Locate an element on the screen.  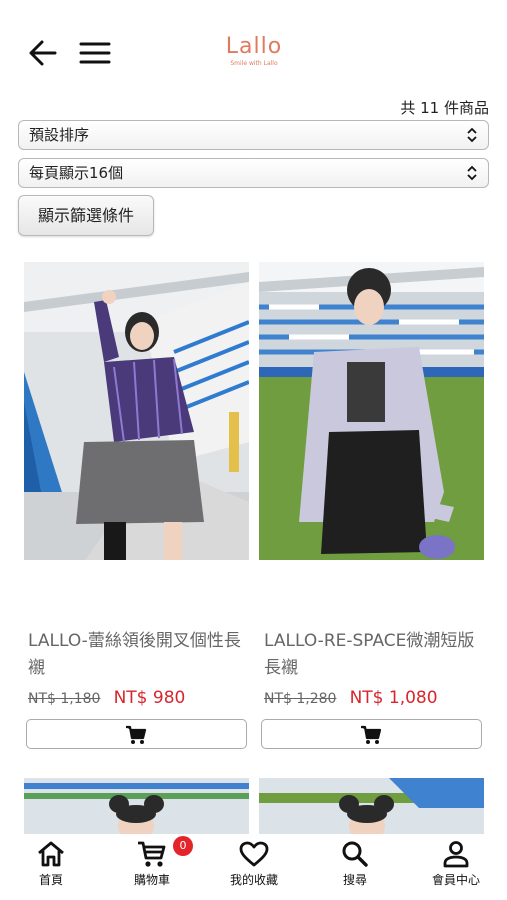
per-page-select-value: 每頁顯示16個 is located at coordinates (76, 173).